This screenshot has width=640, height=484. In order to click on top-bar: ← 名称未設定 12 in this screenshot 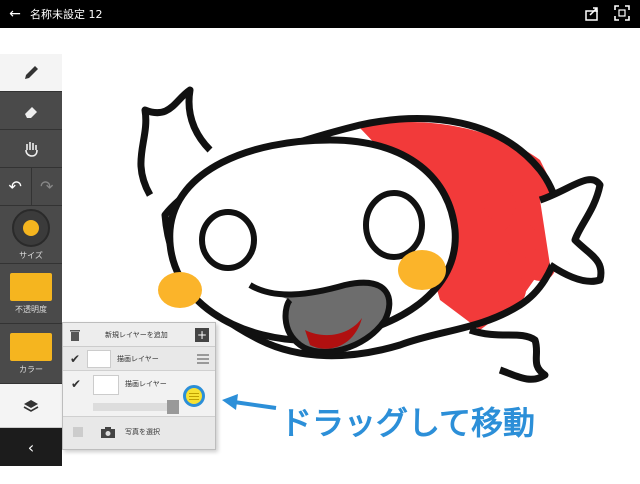, I will do `click(320, 14)`.